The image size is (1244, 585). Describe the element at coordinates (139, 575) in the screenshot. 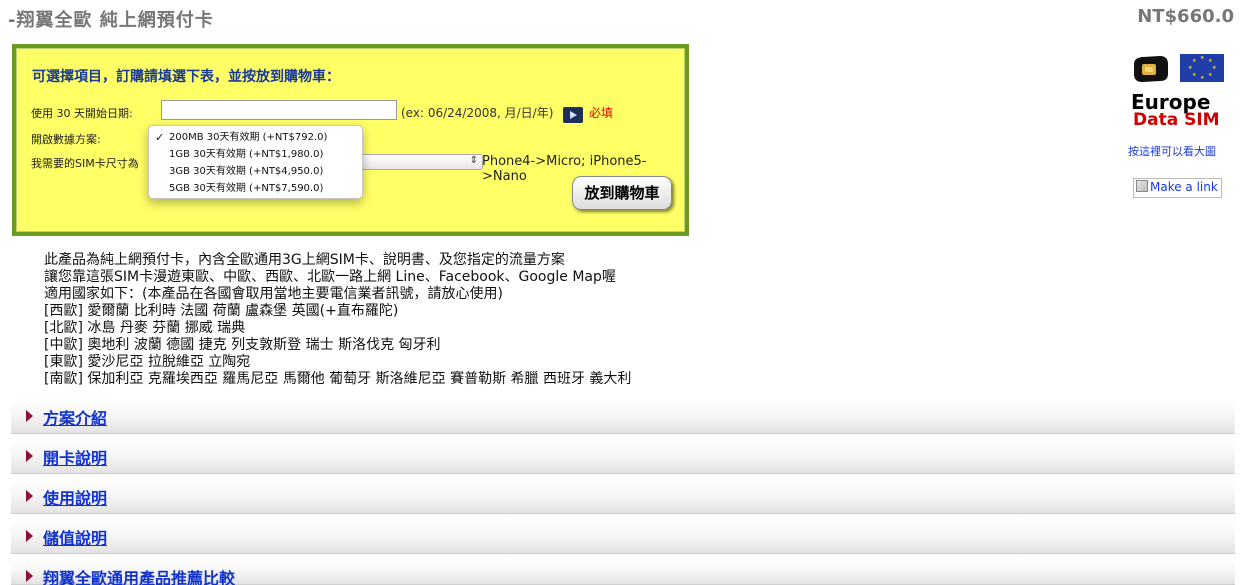

I see `section-title: 翔翼全歐通用產品推薦比較` at that location.